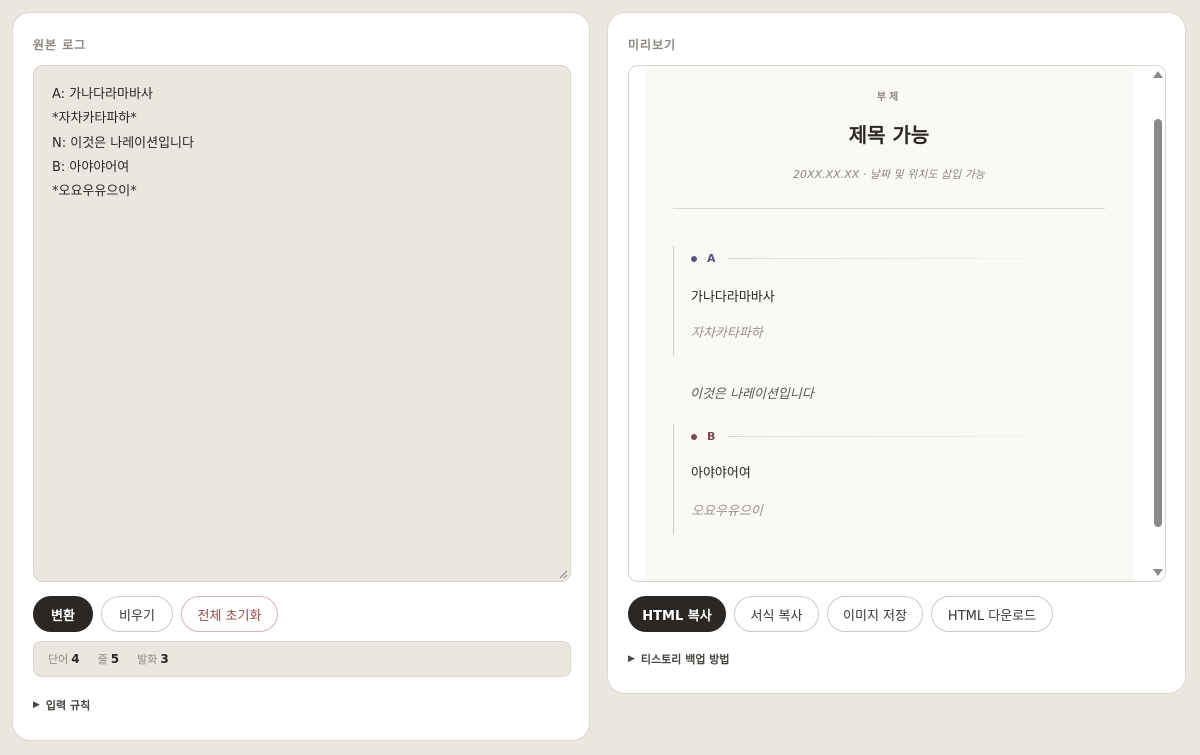  What do you see at coordinates (302, 659) in the screenshot?
I see `stats-bar: 단어 4 줄5 발화 3` at bounding box center [302, 659].